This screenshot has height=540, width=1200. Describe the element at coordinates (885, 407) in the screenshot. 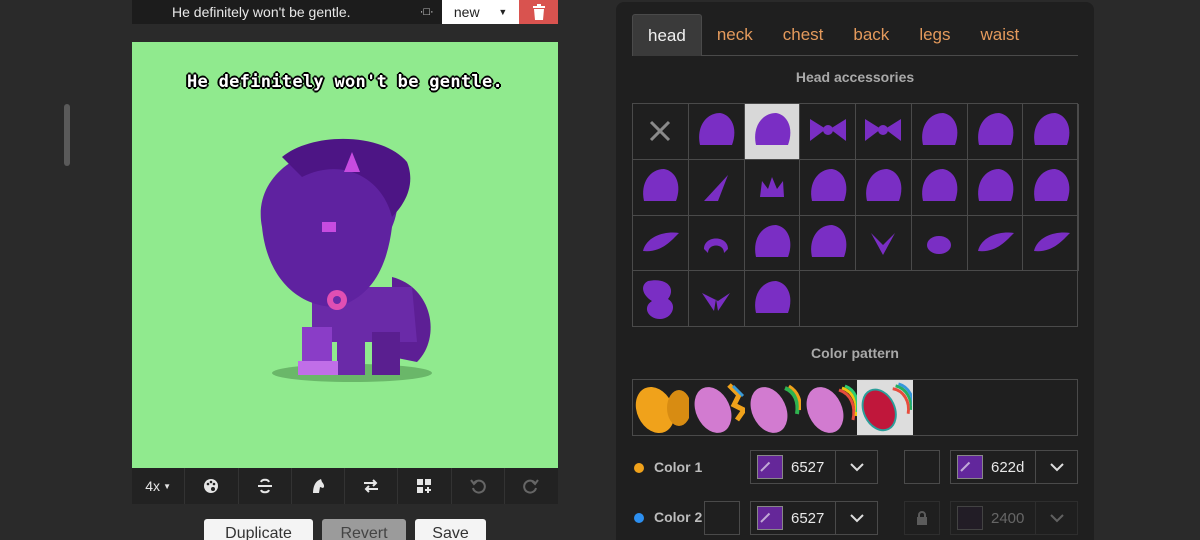

I see `pattern-option-selected` at that location.